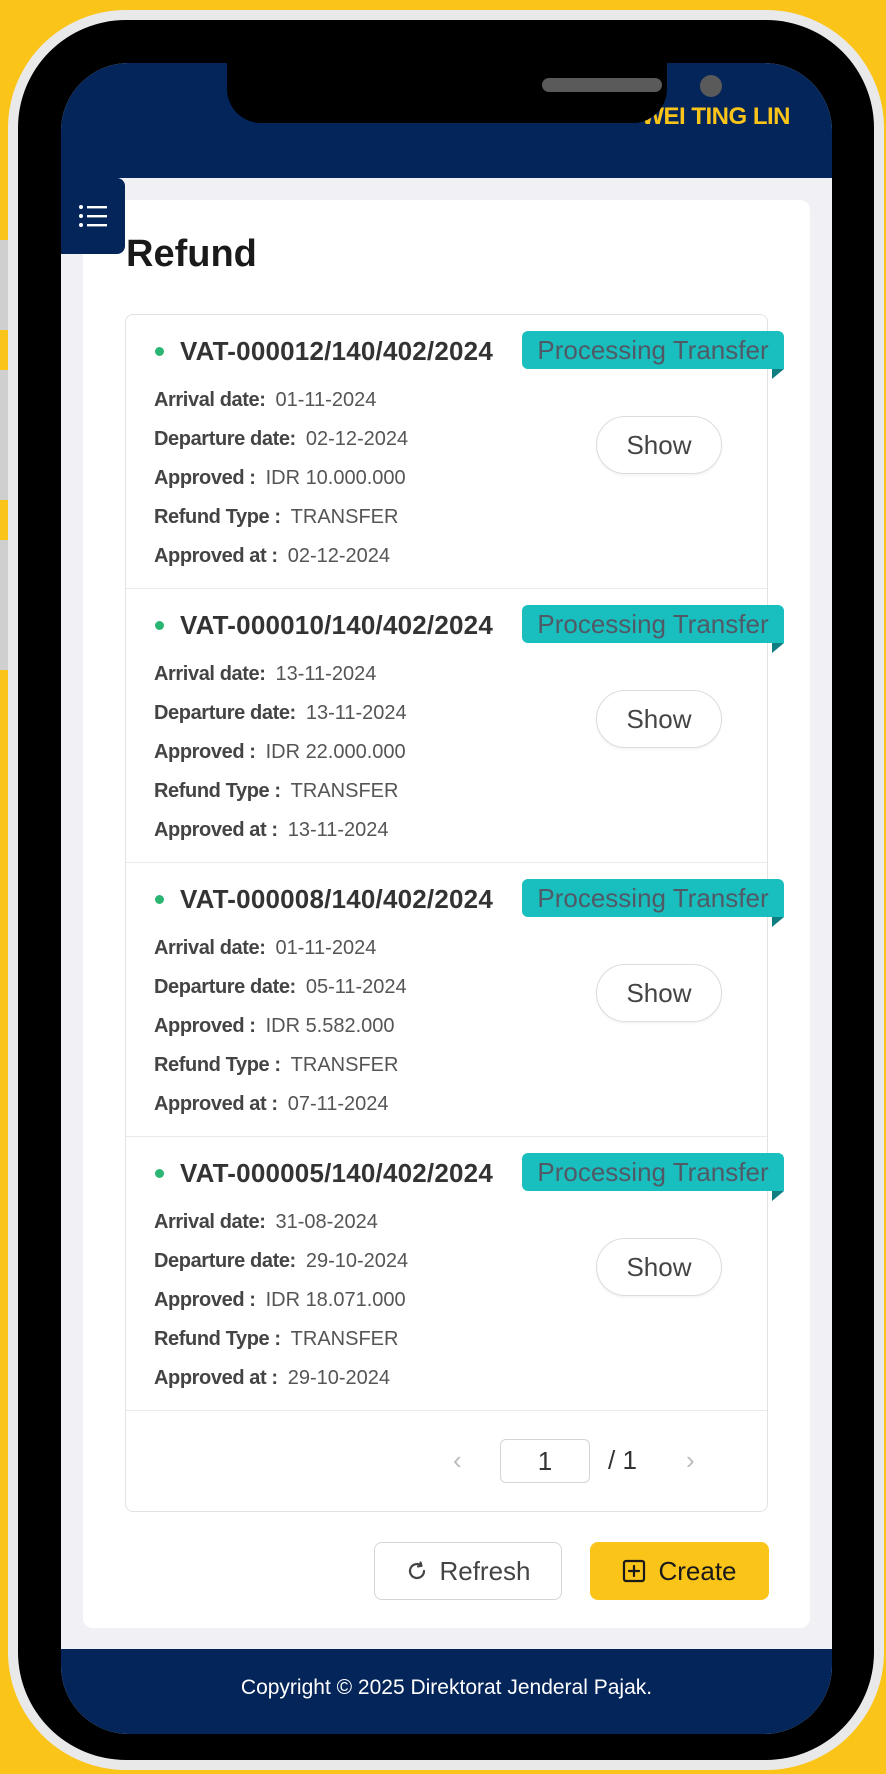  What do you see at coordinates (457, 1460) in the screenshot?
I see `chevron-left-icon: ‹` at bounding box center [457, 1460].